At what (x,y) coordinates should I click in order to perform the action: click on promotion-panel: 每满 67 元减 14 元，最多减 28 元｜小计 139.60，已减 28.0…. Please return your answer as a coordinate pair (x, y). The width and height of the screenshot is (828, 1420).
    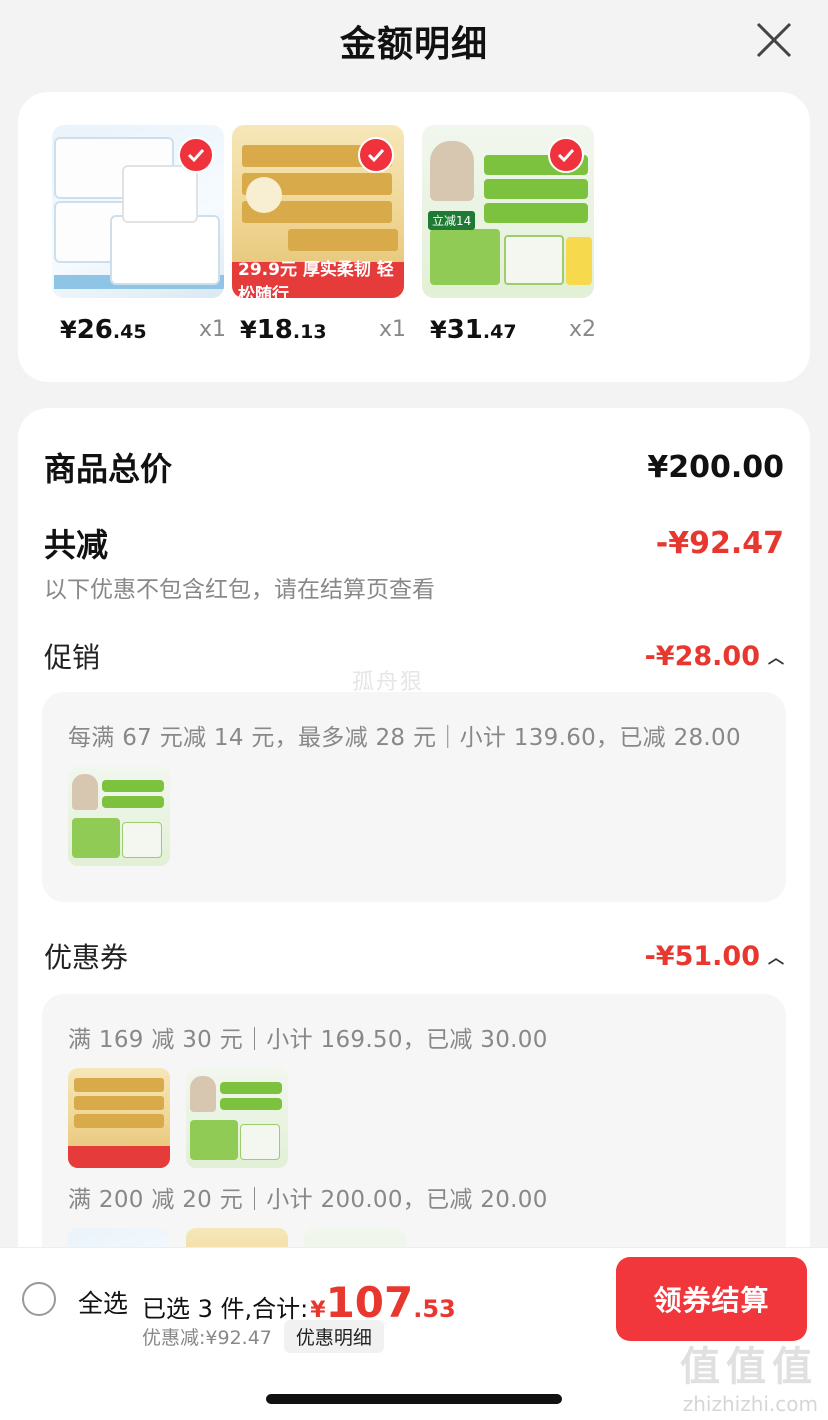
    Looking at the image, I should click on (414, 797).